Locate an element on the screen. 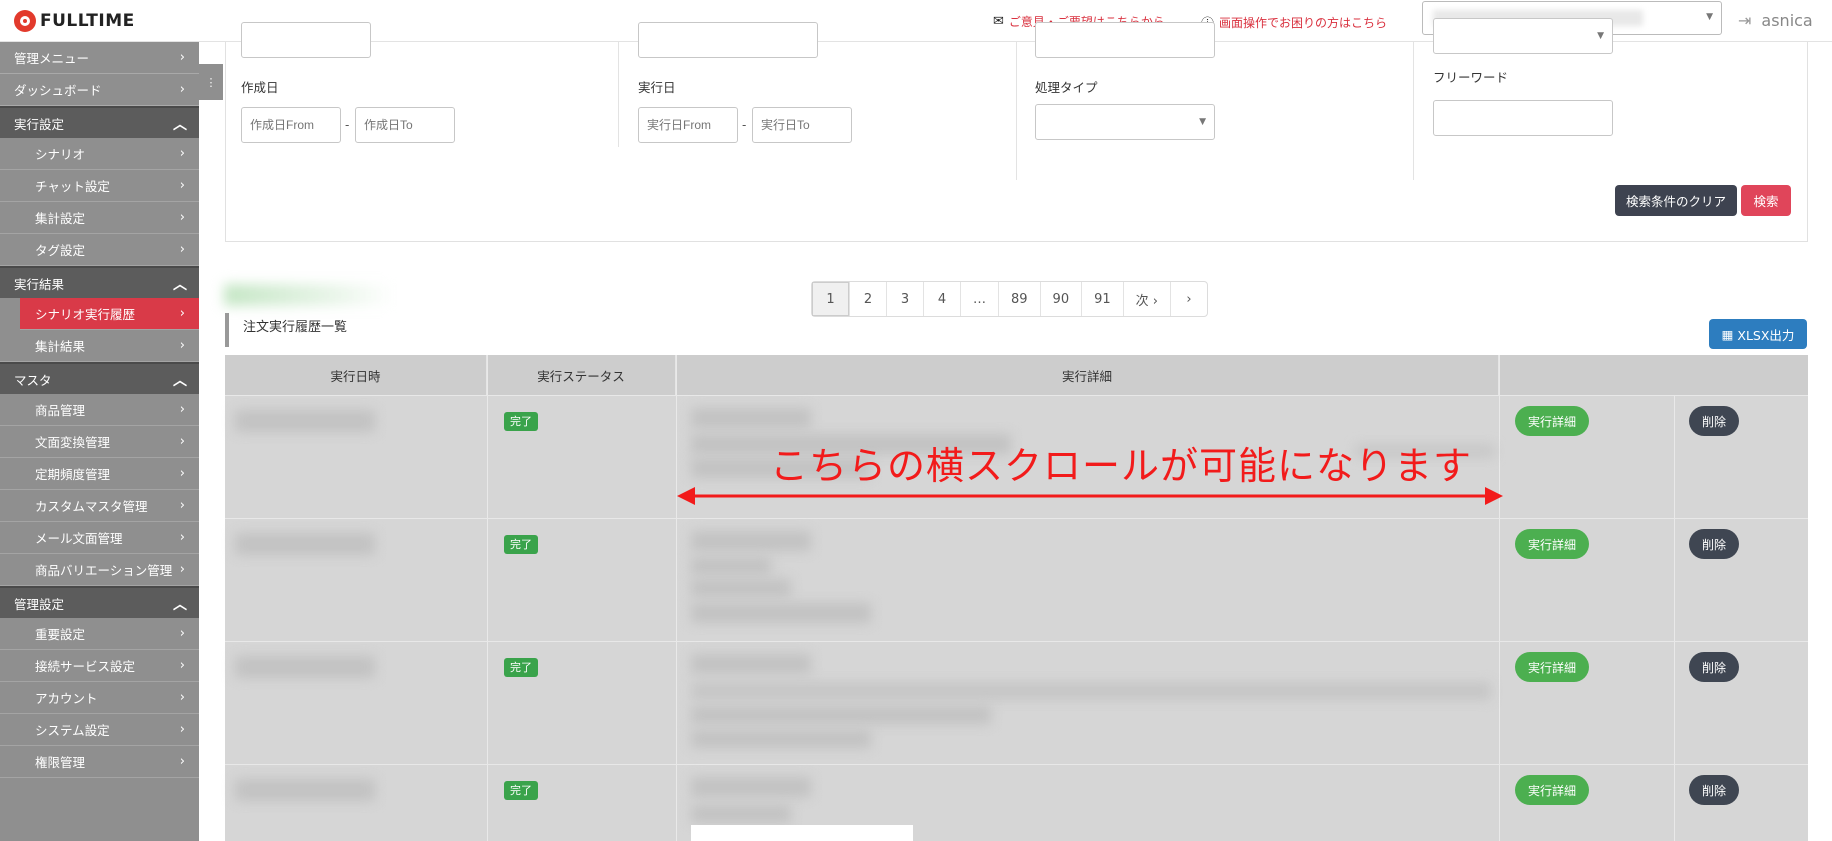  xlsx-export-label: XLSX出力 is located at coordinates (1766, 335).